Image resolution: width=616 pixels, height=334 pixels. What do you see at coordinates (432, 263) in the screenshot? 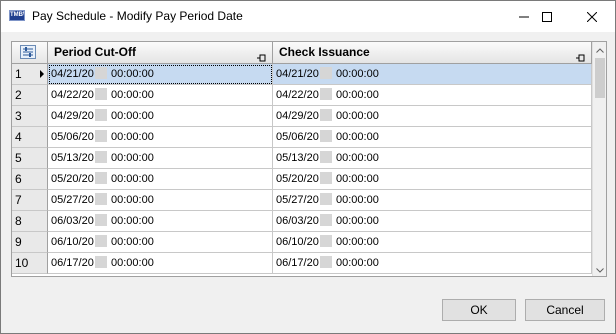
I see `cell-check-issuance: 06/17/20 00:00:00` at bounding box center [432, 263].